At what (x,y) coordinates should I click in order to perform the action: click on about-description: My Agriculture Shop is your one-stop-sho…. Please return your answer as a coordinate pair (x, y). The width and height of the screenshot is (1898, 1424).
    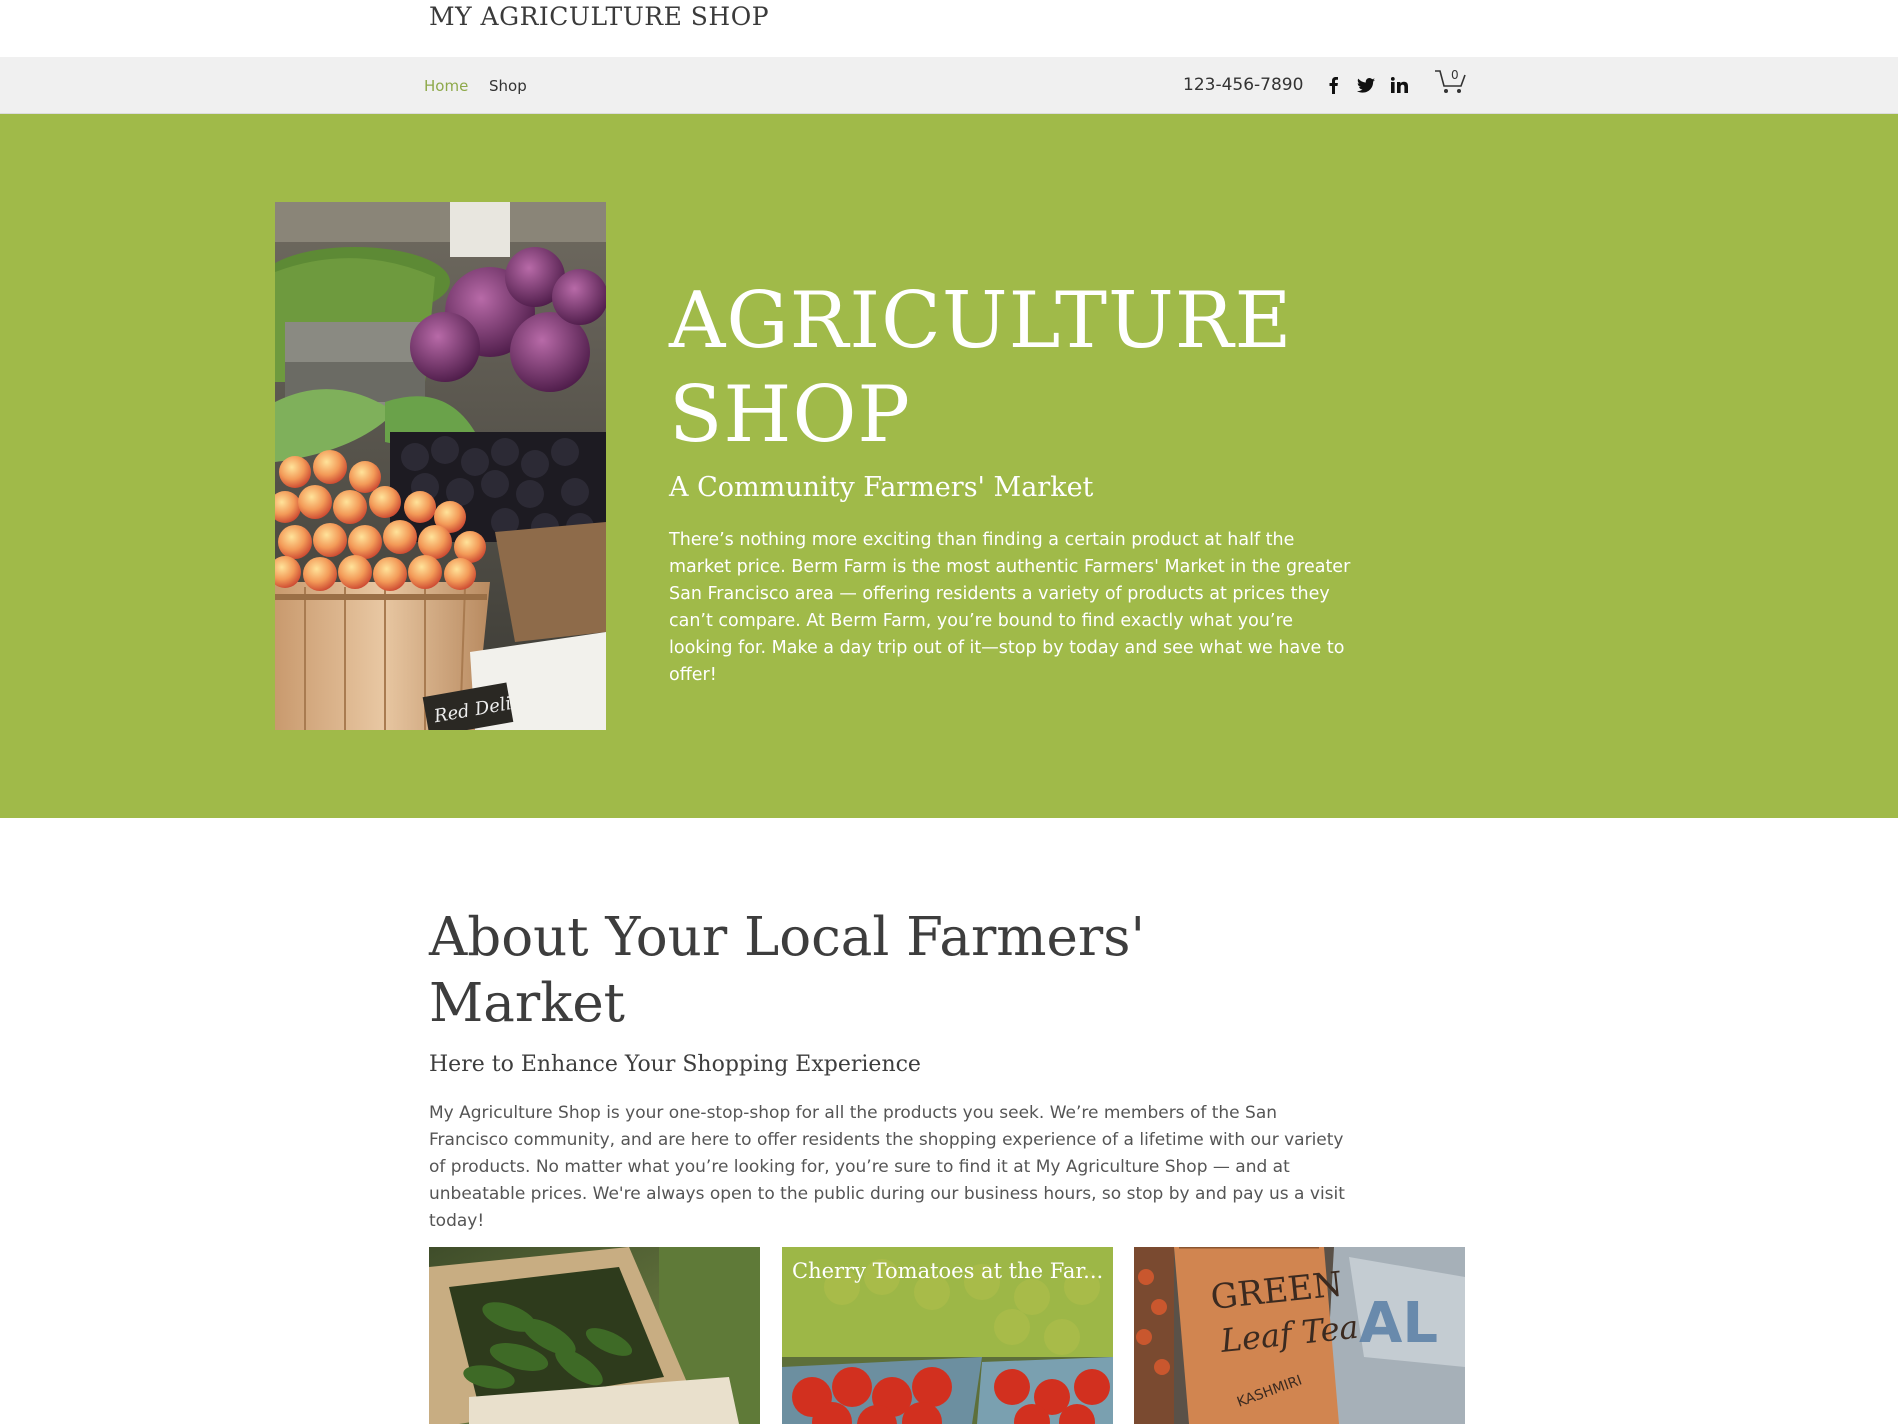
    Looking at the image, I should click on (887, 1167).